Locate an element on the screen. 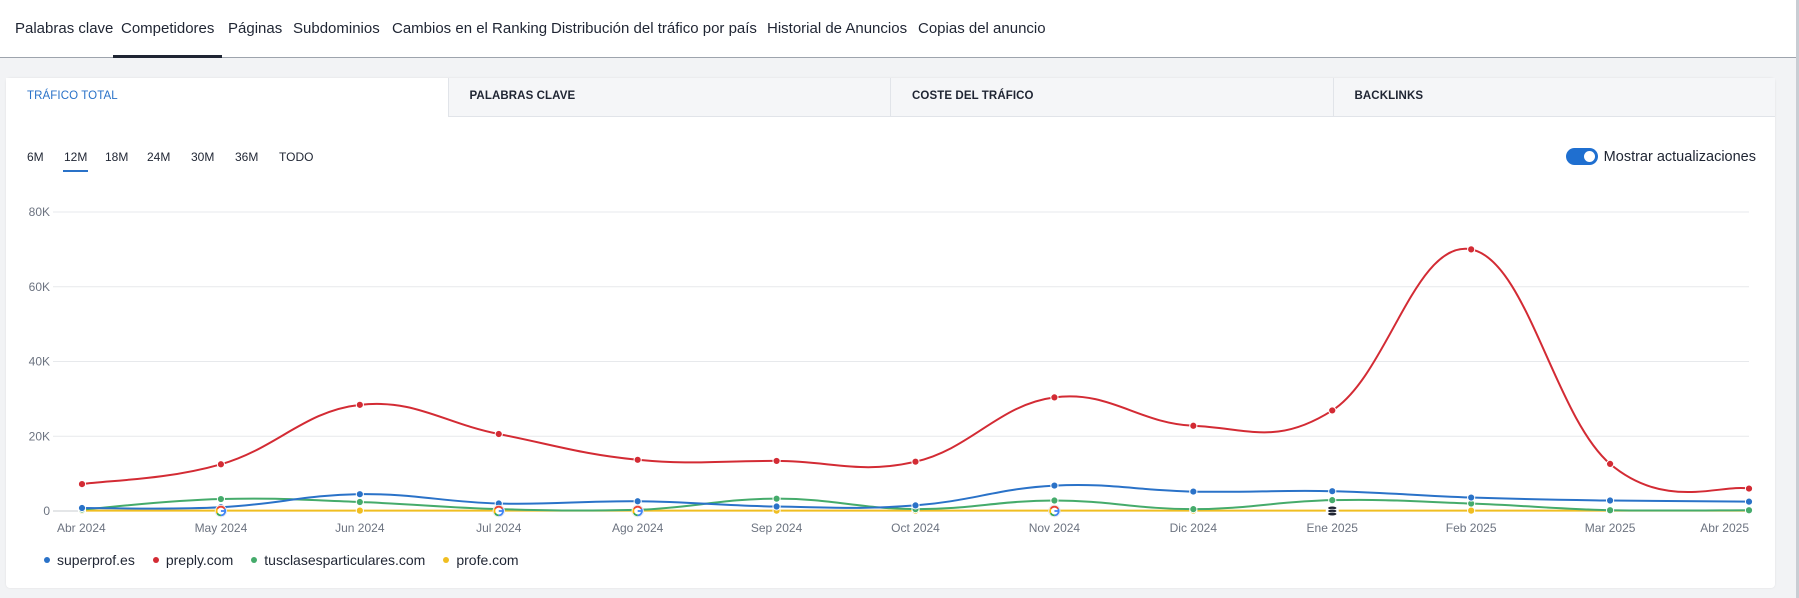 This screenshot has width=1799, height=598. x-tick-label: Abr 2024 is located at coordinates (81, 528).